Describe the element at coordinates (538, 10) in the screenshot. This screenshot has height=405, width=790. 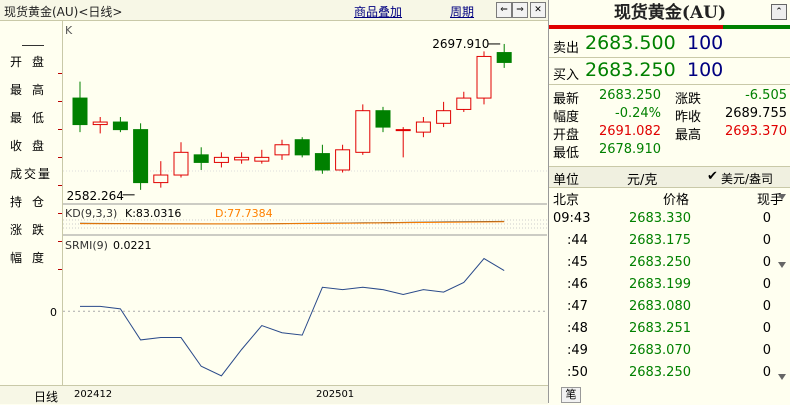
I see `close-icon: ✕` at that location.